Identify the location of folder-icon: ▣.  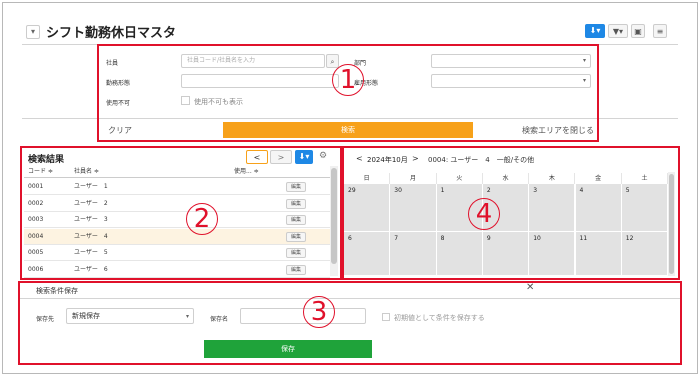
(638, 31).